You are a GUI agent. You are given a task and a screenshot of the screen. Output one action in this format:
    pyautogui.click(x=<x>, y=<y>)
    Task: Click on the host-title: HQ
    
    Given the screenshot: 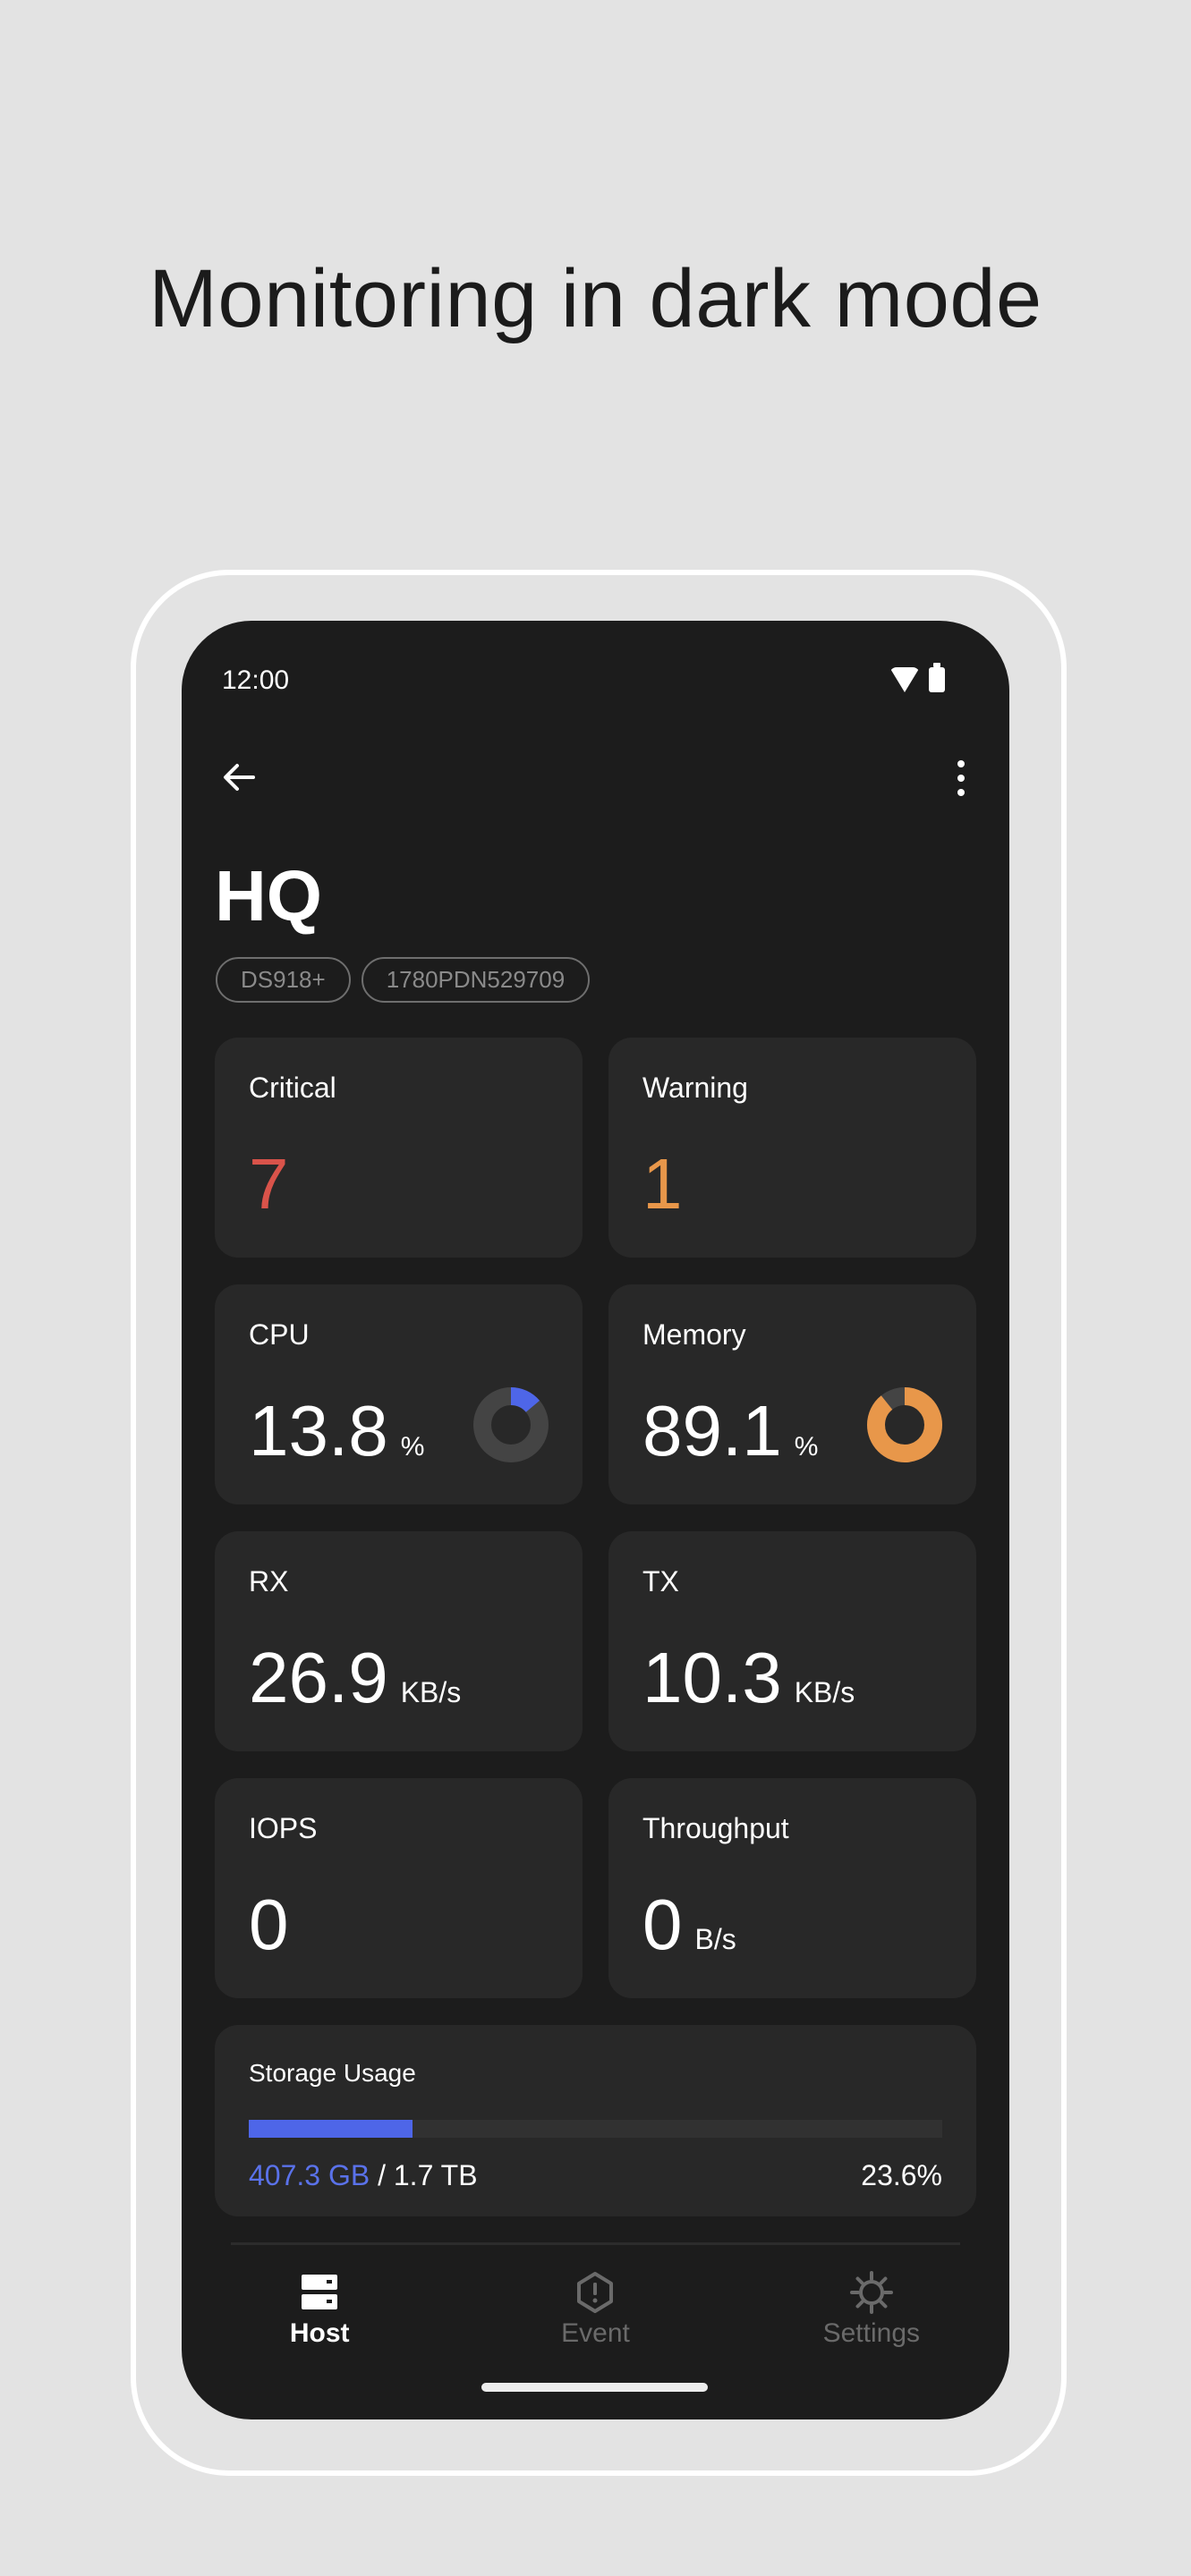 What is the action you would take?
    pyautogui.click(x=268, y=896)
    